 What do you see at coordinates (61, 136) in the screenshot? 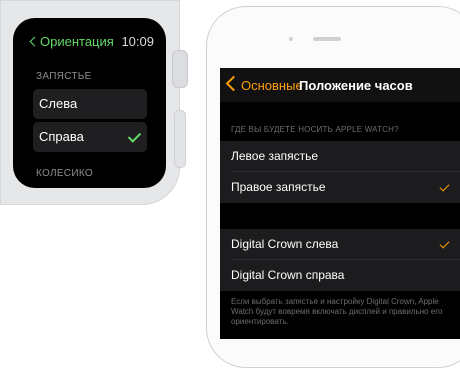
I see `watch-option-label: Справа` at bounding box center [61, 136].